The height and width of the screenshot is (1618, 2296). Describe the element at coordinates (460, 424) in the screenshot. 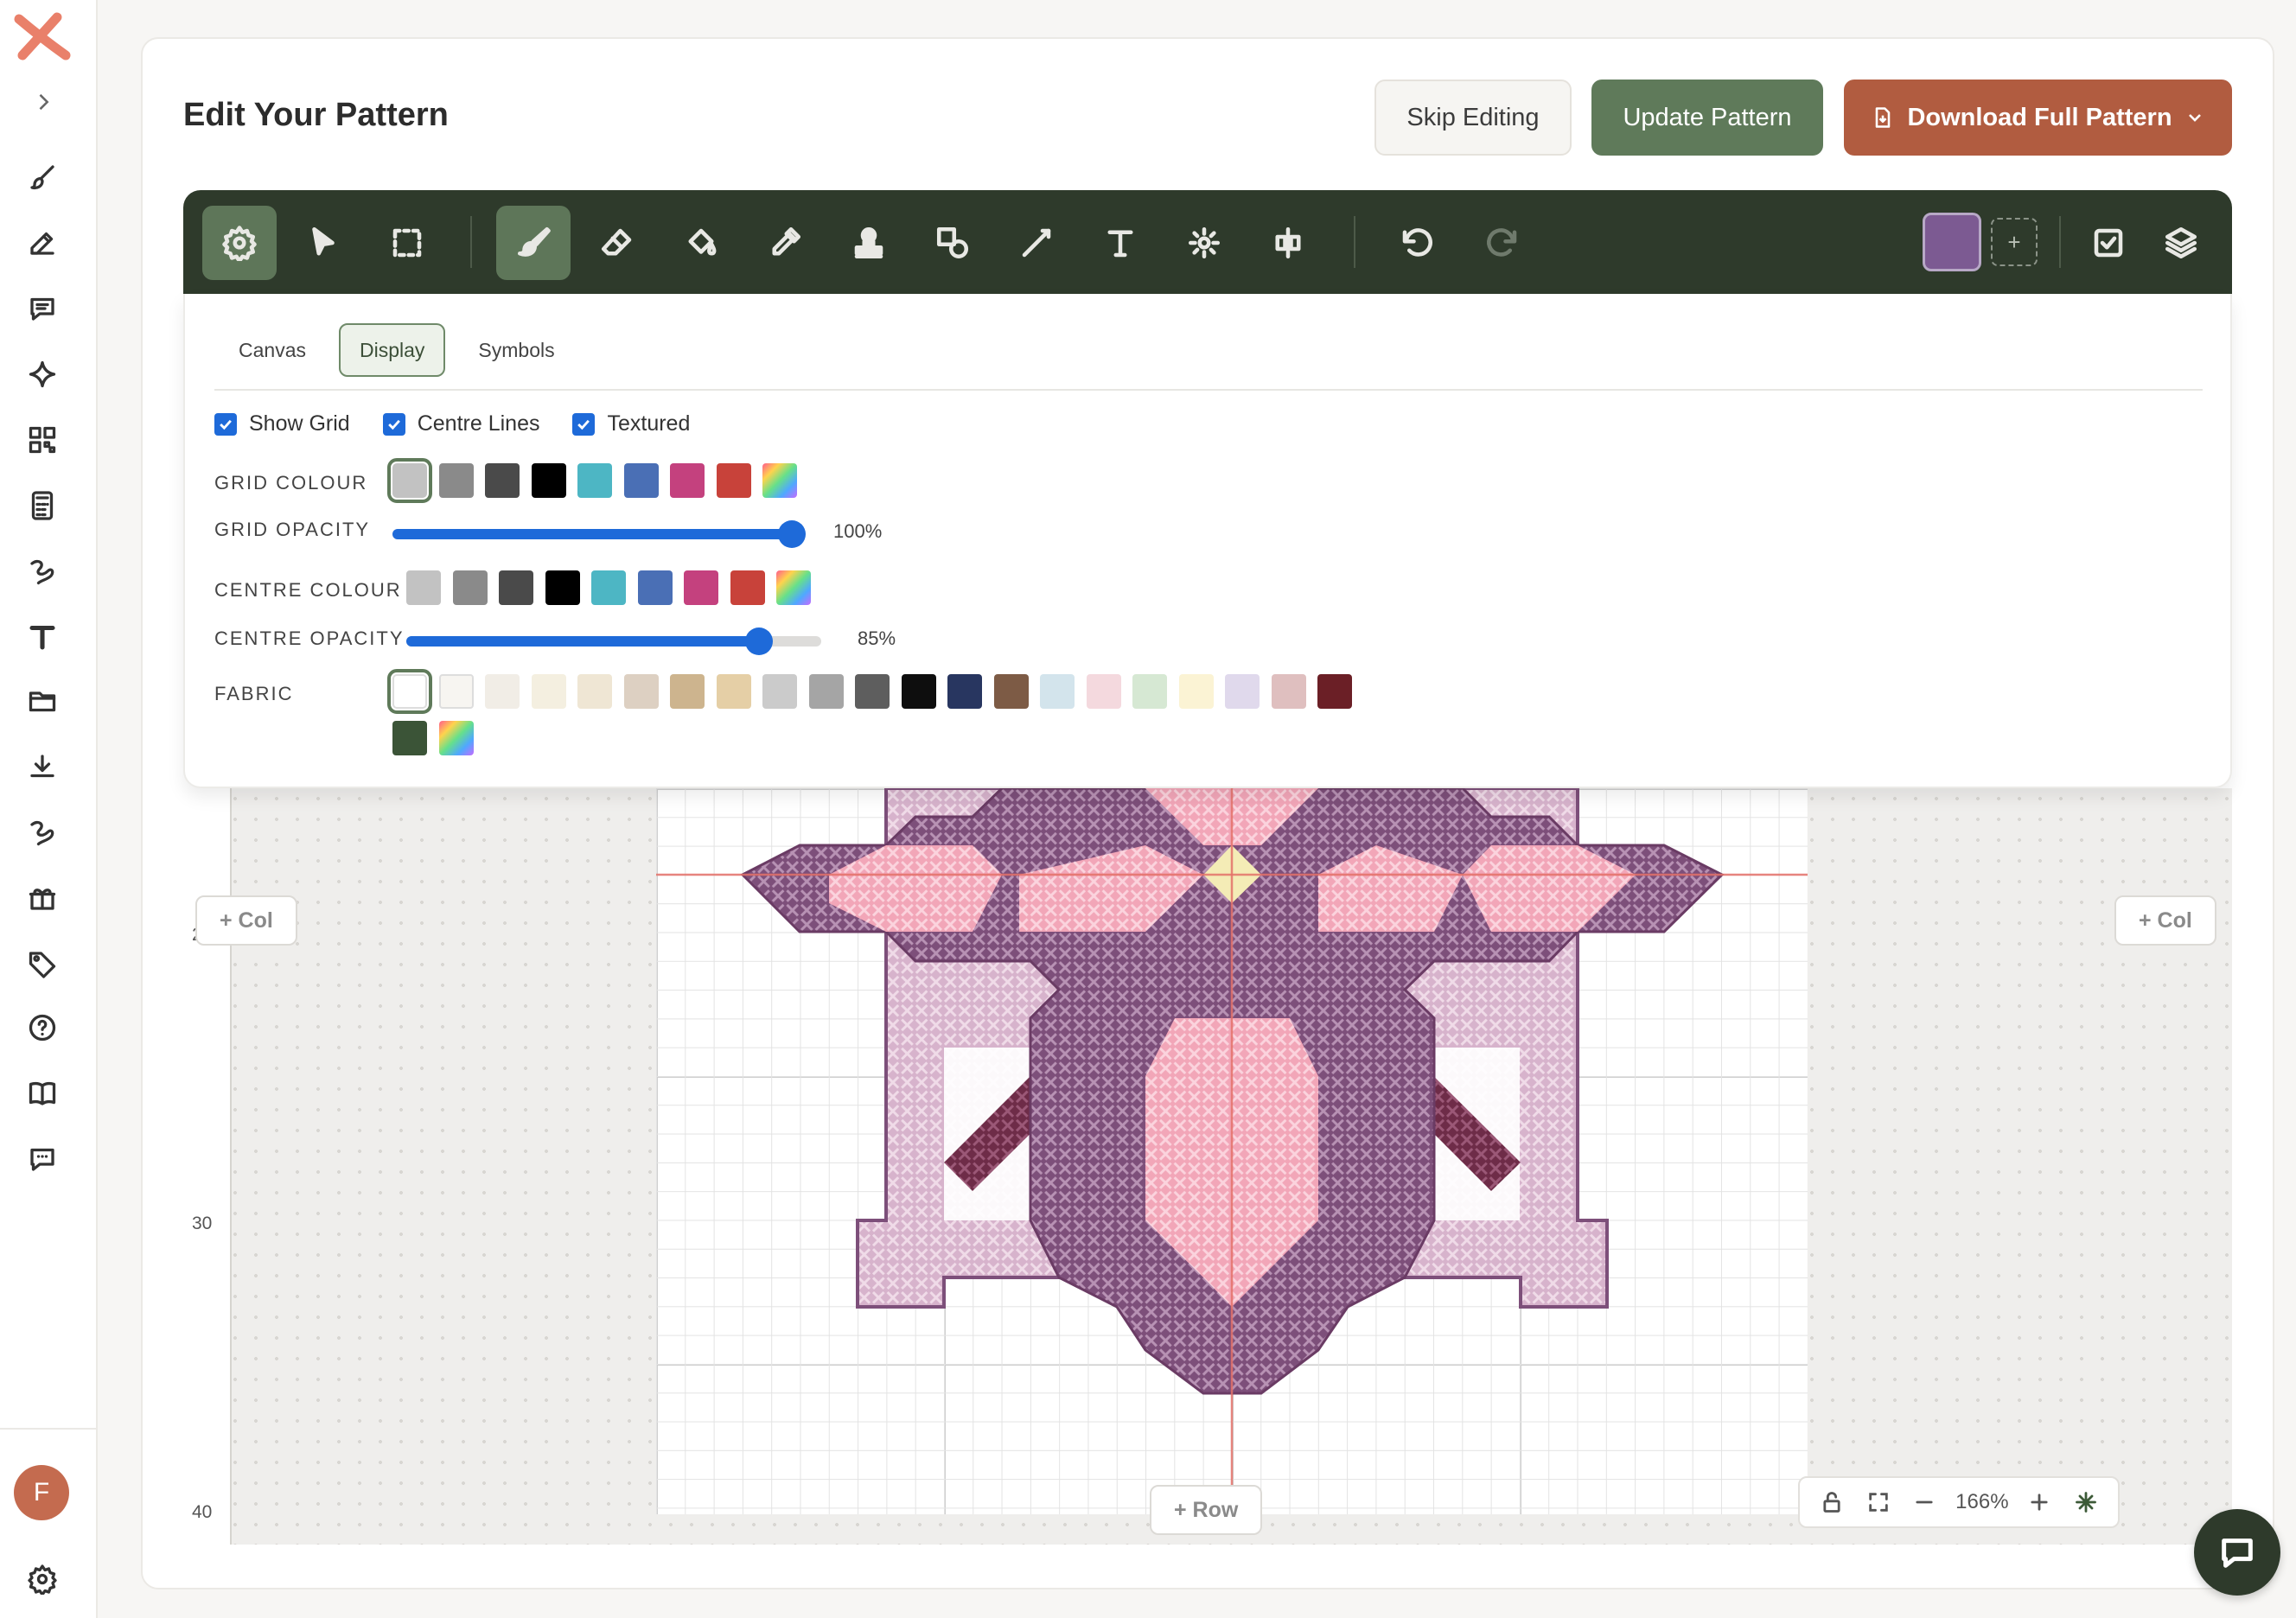

I see `centre-lines-checkbox: Centre Lines` at that location.